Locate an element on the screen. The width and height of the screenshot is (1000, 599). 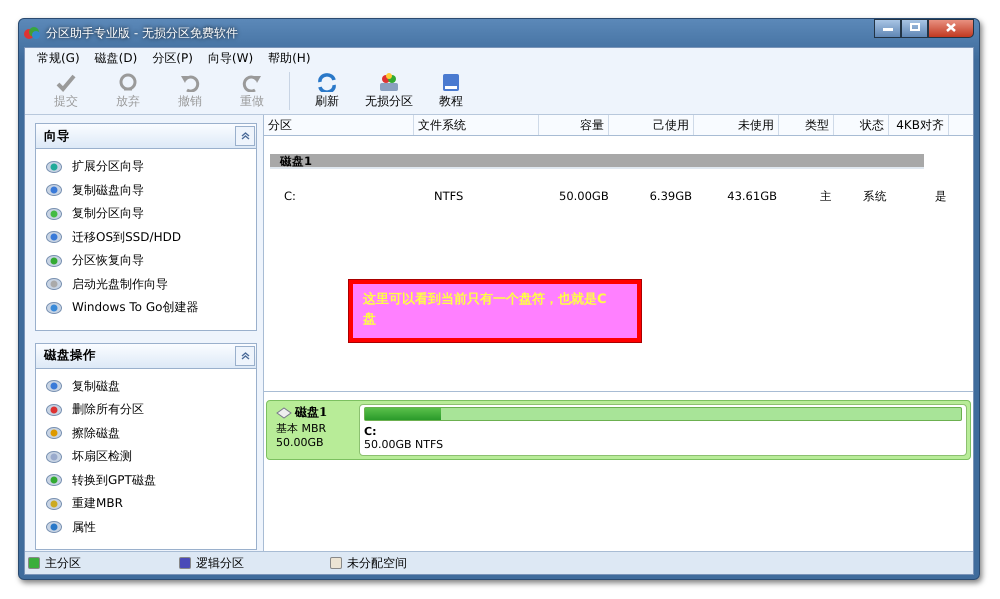
sidebar-item: 复制分区向导 is located at coordinates (151, 214).